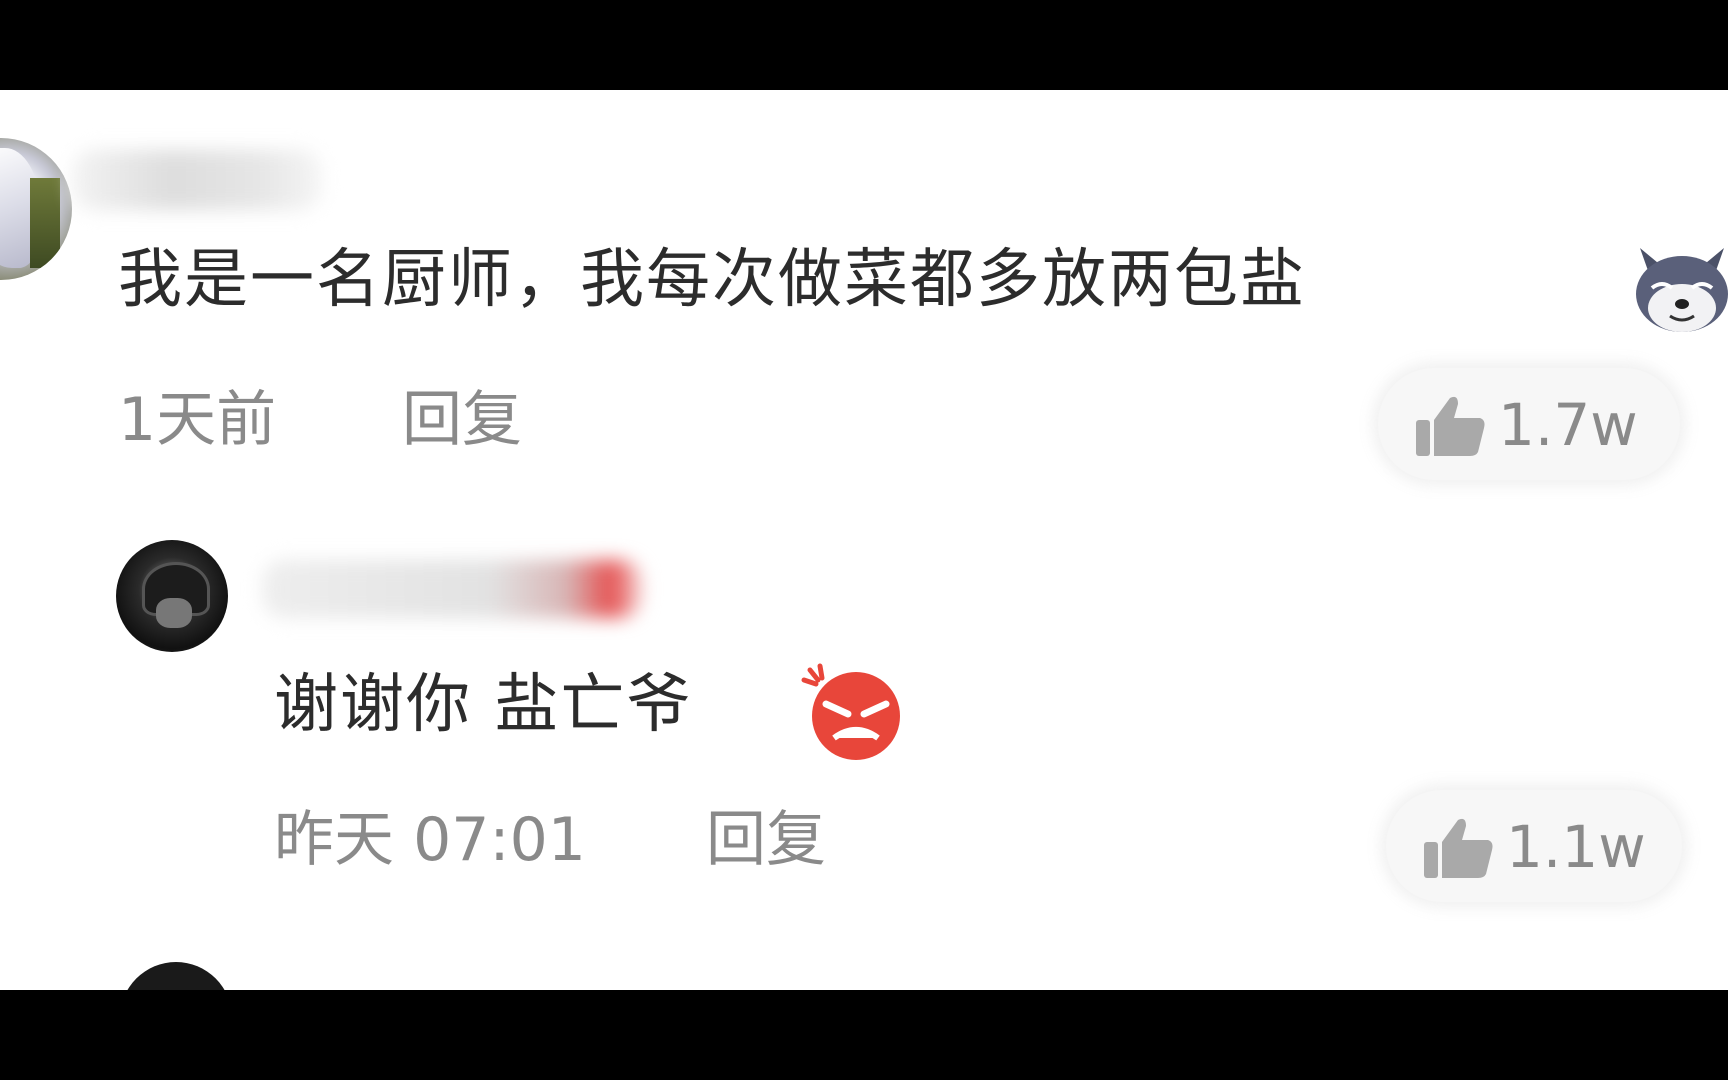 This screenshot has height=1080, width=1728. I want to click on commenter-username-blurred, so click(197, 180).